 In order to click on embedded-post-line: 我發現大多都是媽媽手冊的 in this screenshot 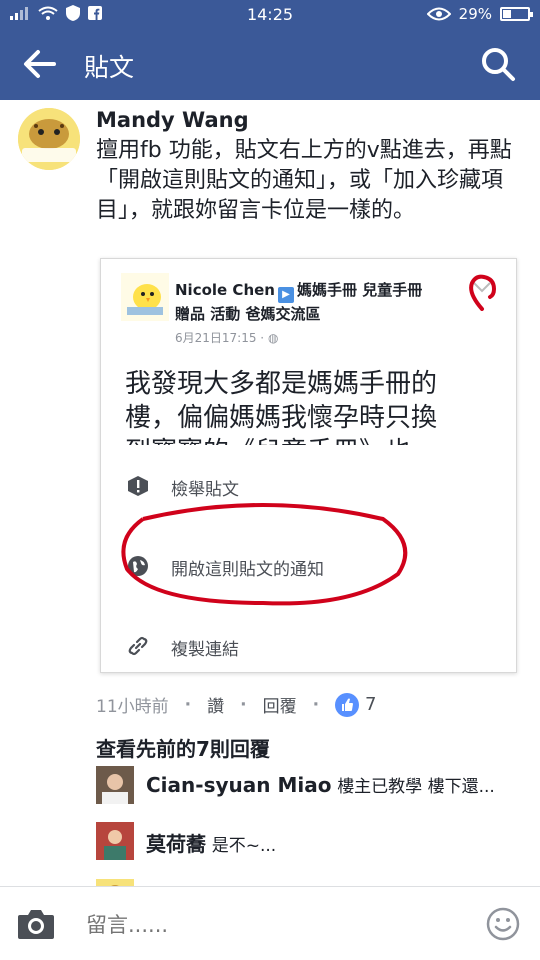, I will do `click(281, 384)`.